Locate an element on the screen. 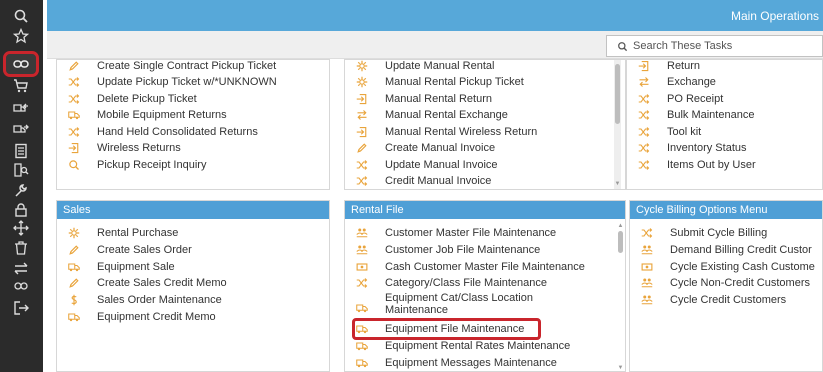  cash-icon is located at coordinates (362, 267).